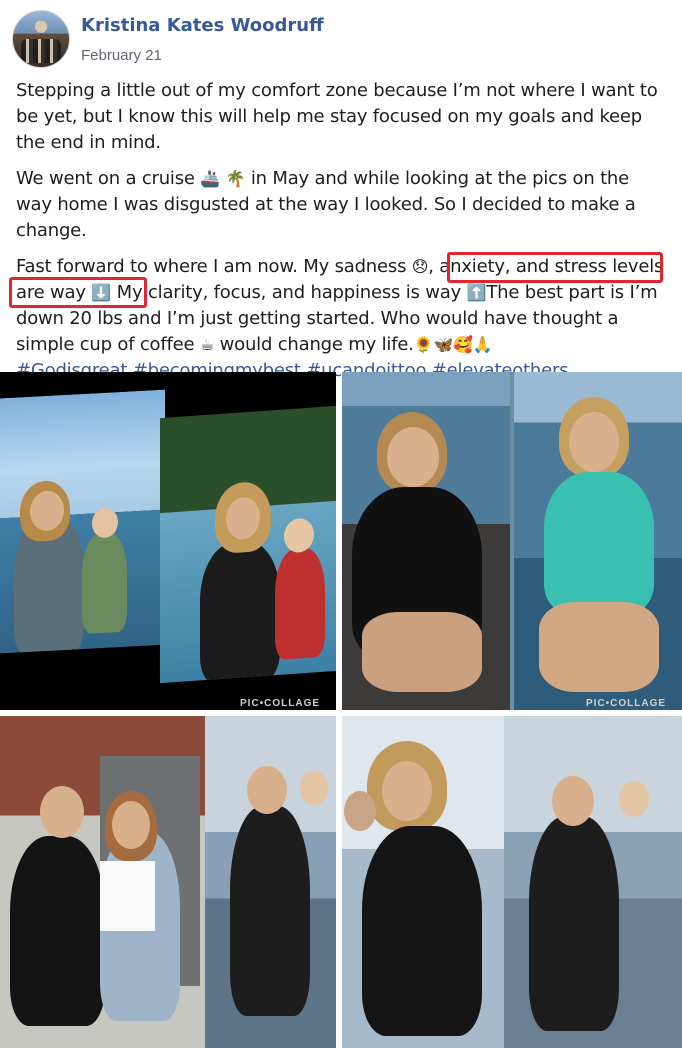  Describe the element at coordinates (102, 882) in the screenshot. I see `photo-3a` at that location.